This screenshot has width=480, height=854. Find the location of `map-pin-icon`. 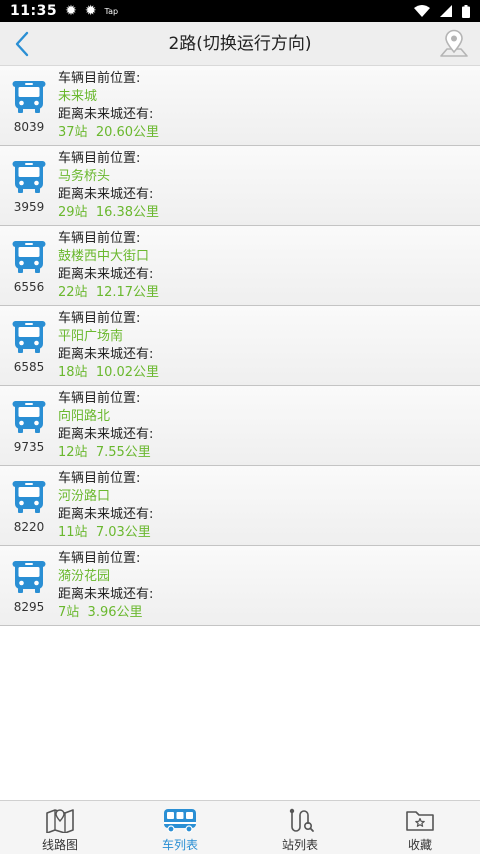

map-pin-icon is located at coordinates (454, 43).